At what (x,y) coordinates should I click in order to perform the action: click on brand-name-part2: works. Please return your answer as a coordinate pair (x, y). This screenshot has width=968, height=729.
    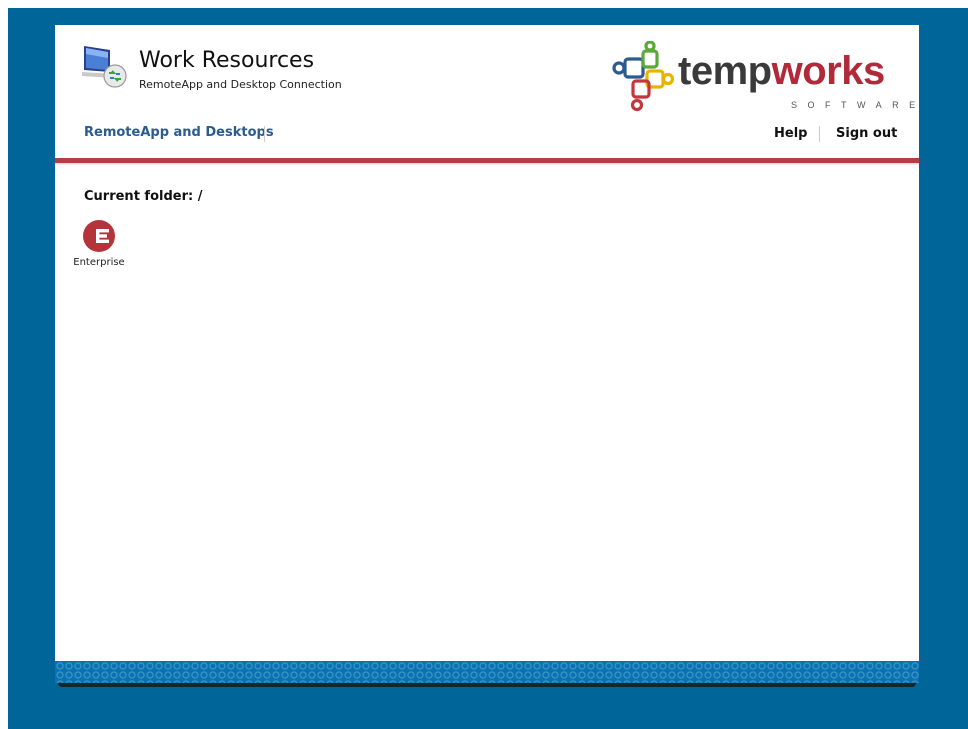
    Looking at the image, I should click on (828, 71).